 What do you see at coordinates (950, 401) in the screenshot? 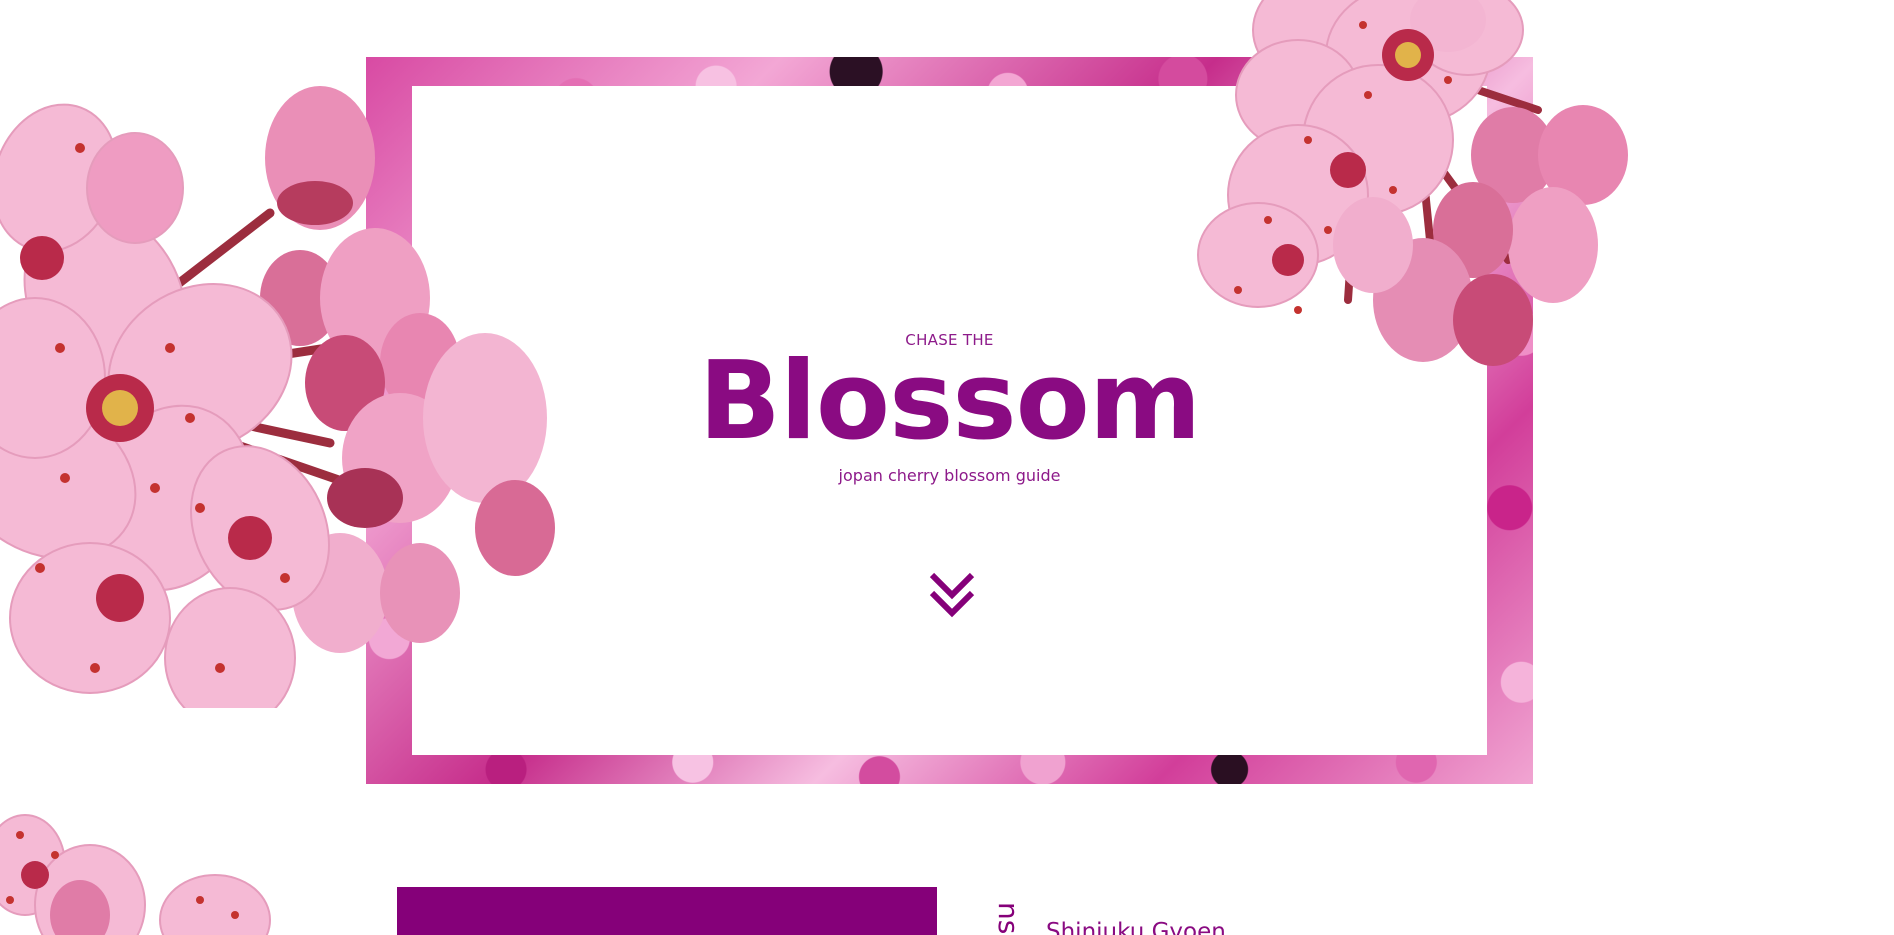
I see `hero-title: Blossom` at bounding box center [950, 401].